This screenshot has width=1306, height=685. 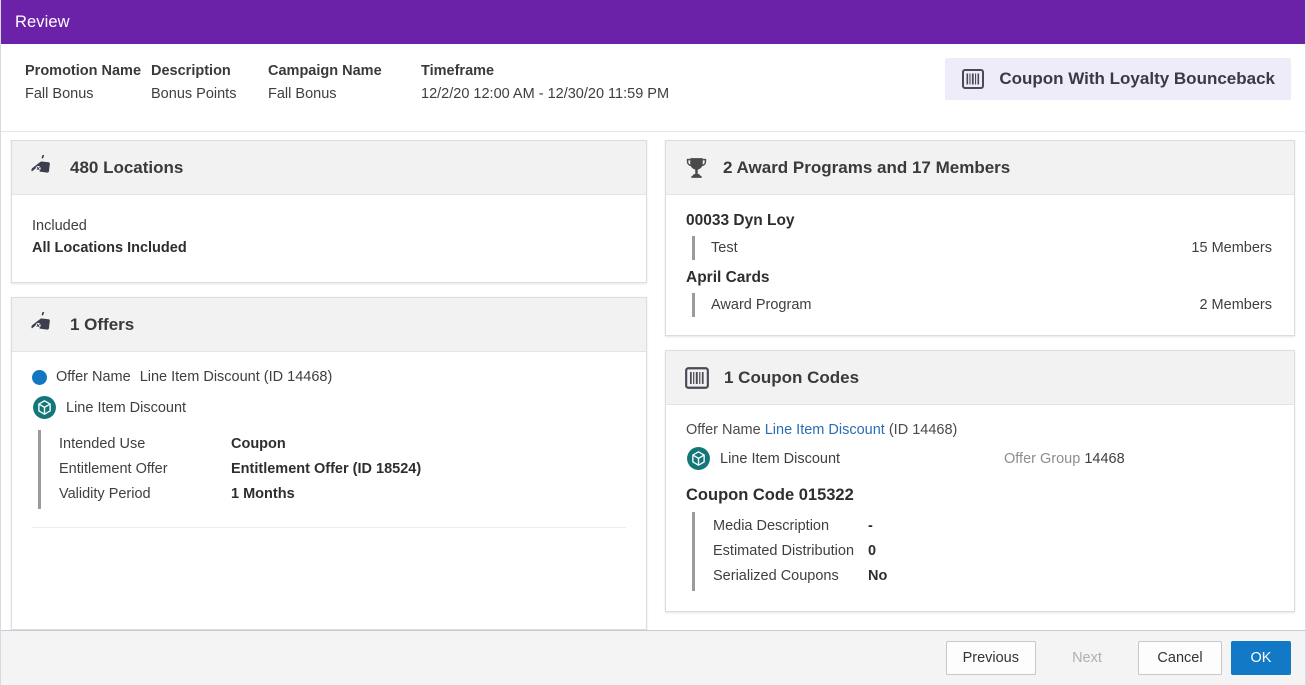 What do you see at coordinates (342, 444) in the screenshot?
I see `offer-detail-row: Intended Use Coupon` at bounding box center [342, 444].